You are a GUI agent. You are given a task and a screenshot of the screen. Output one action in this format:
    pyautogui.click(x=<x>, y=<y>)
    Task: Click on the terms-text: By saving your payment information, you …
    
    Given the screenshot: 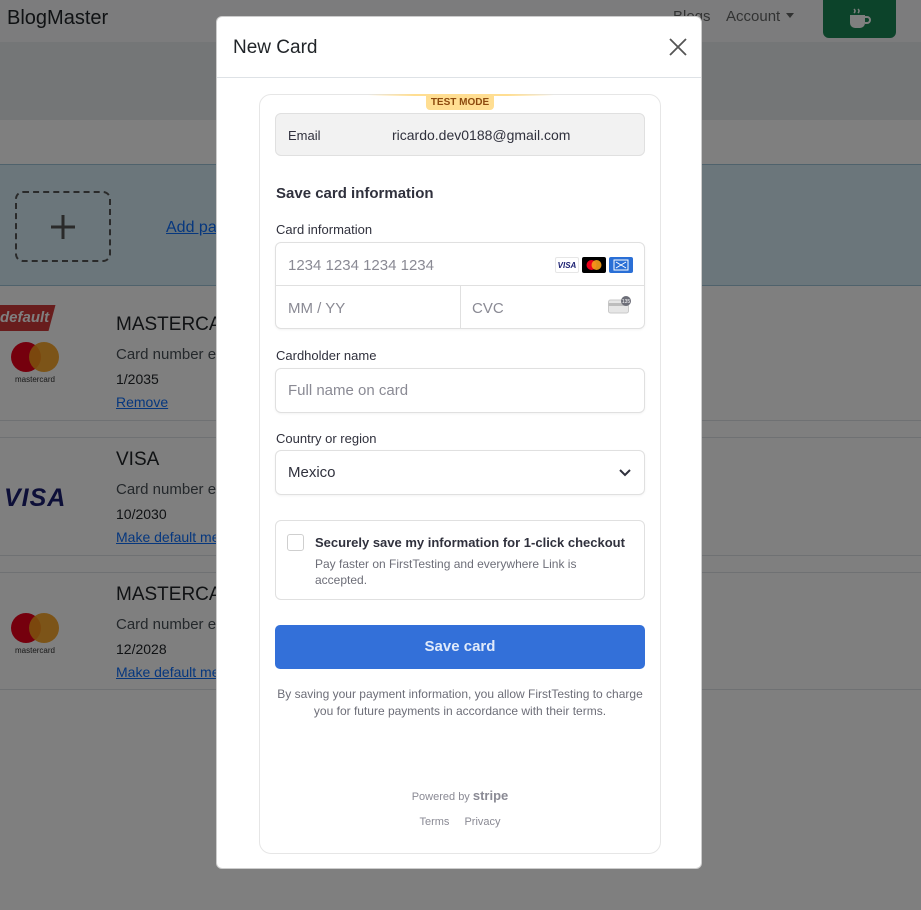 What is the action you would take?
    pyautogui.click(x=460, y=702)
    